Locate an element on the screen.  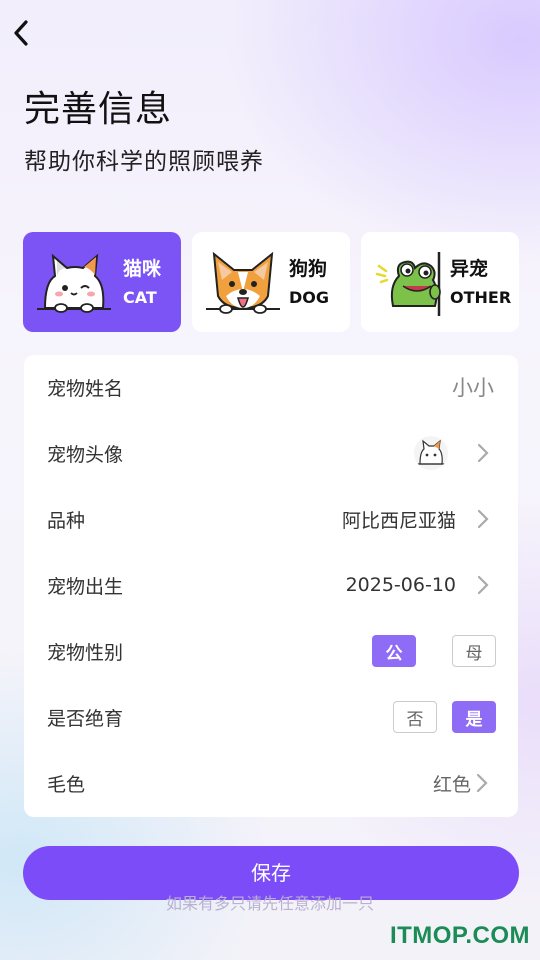
neutered-yes-chip: 是 is located at coordinates (474, 717).